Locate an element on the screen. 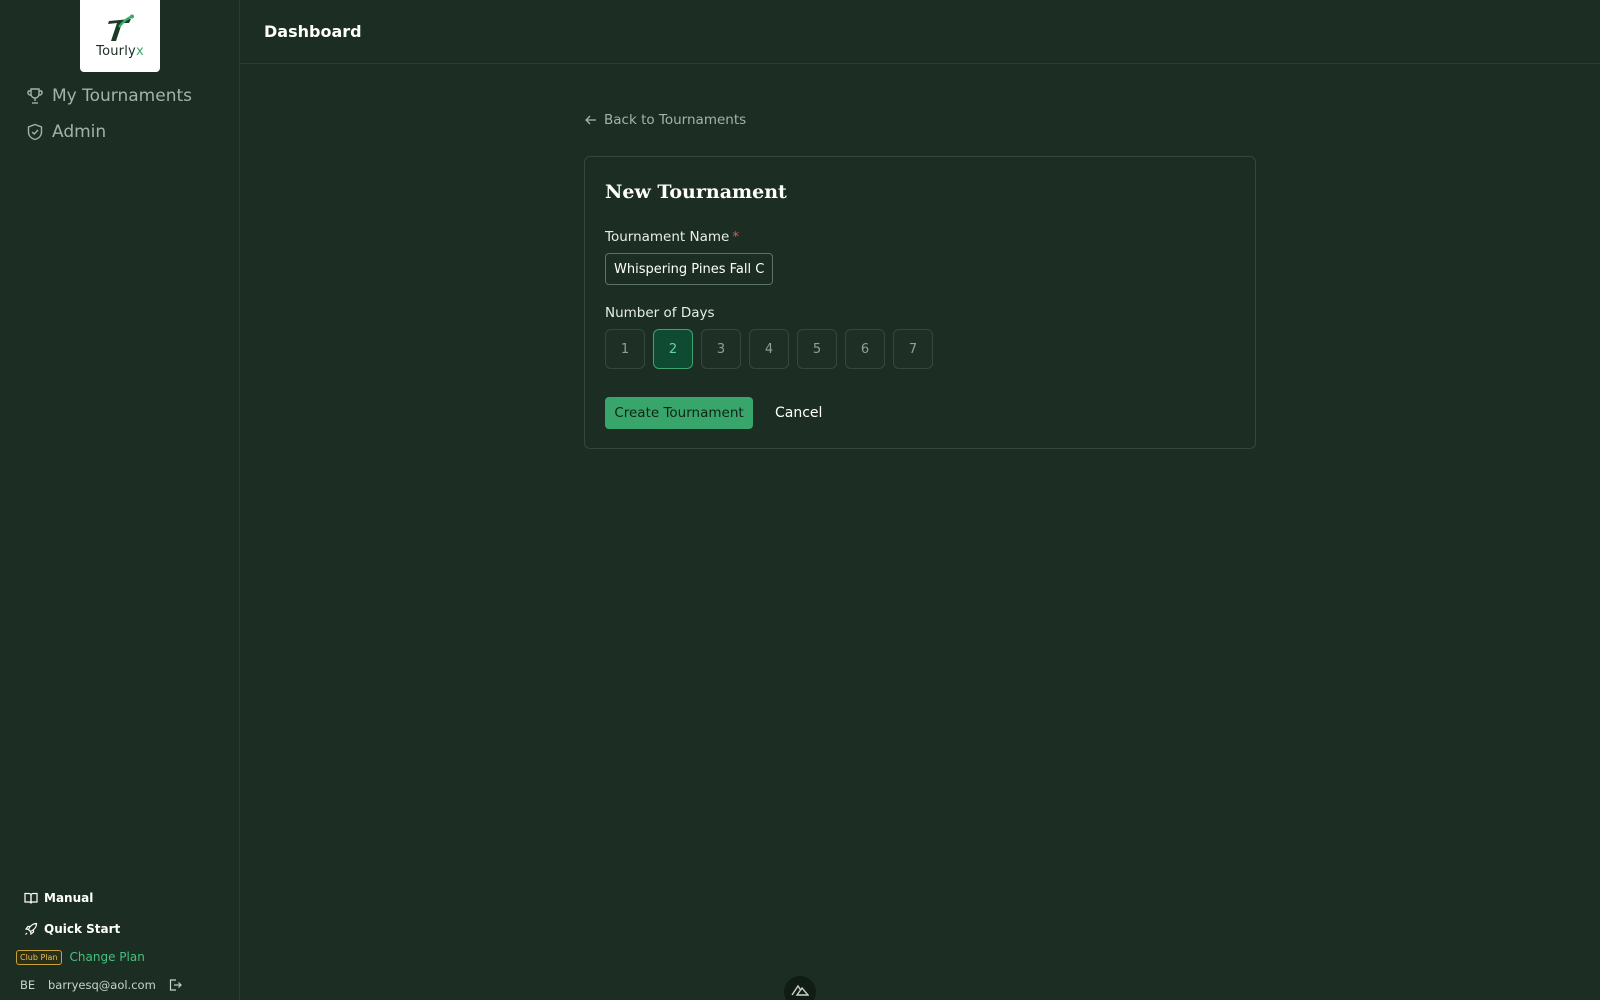 The height and width of the screenshot is (1000, 1600). tournament-name-label: Tournament Name * is located at coordinates (672, 237).